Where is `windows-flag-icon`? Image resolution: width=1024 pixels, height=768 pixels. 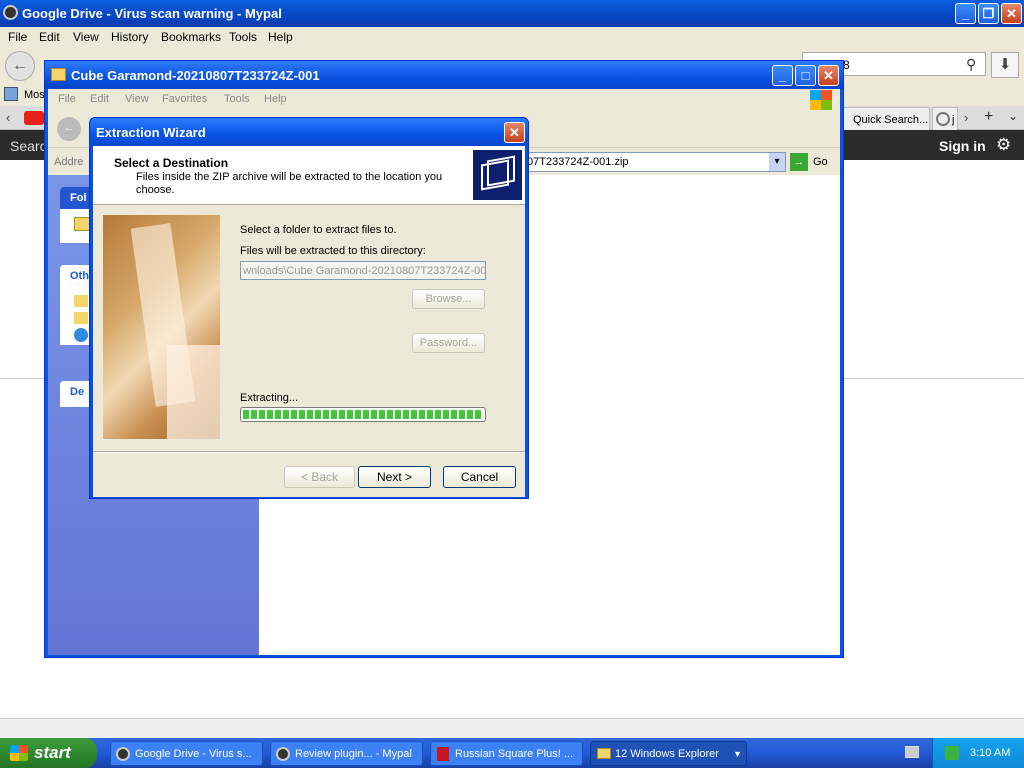 windows-flag-icon is located at coordinates (19, 753).